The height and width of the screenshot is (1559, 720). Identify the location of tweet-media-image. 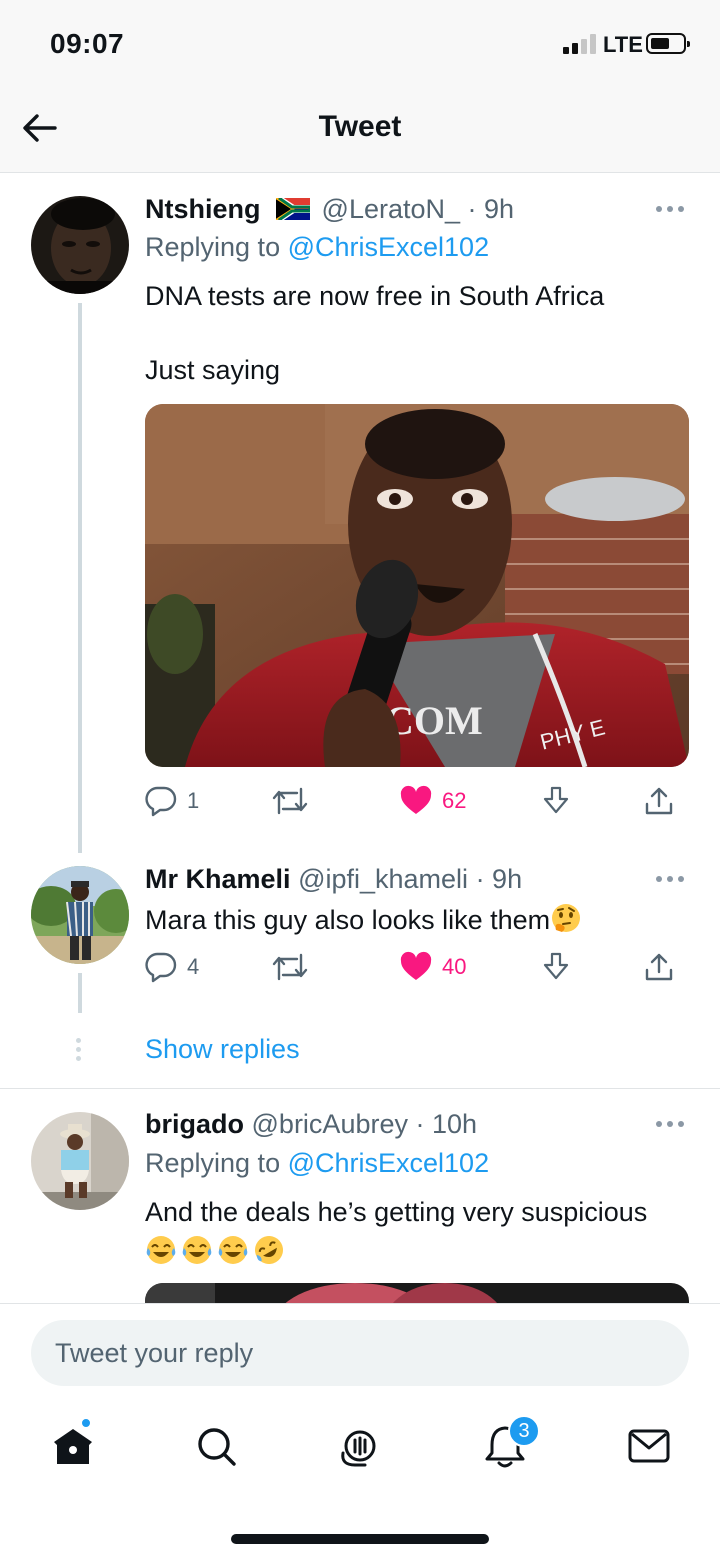
(417, 1293).